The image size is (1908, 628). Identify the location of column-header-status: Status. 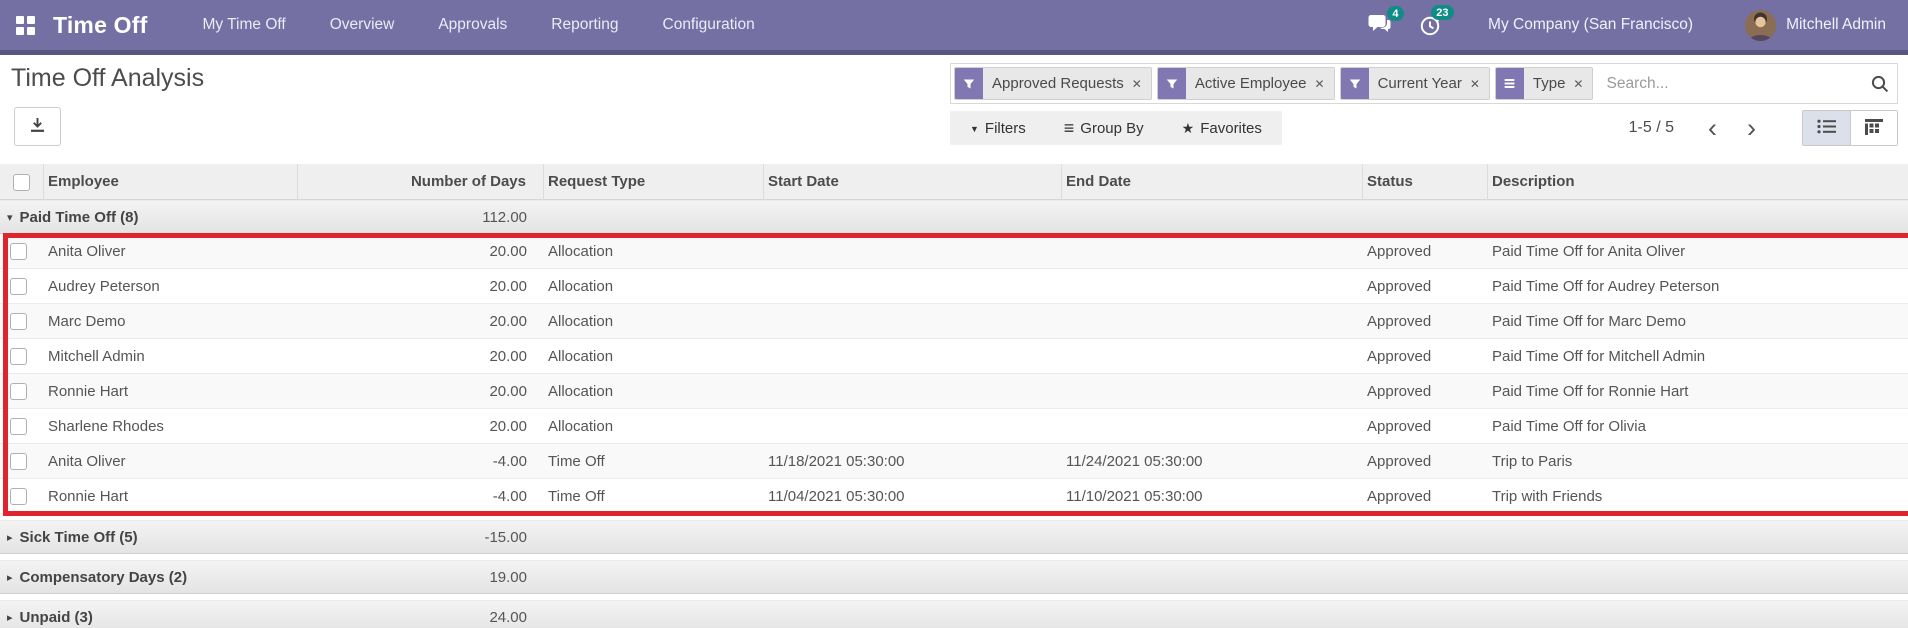
(1425, 182).